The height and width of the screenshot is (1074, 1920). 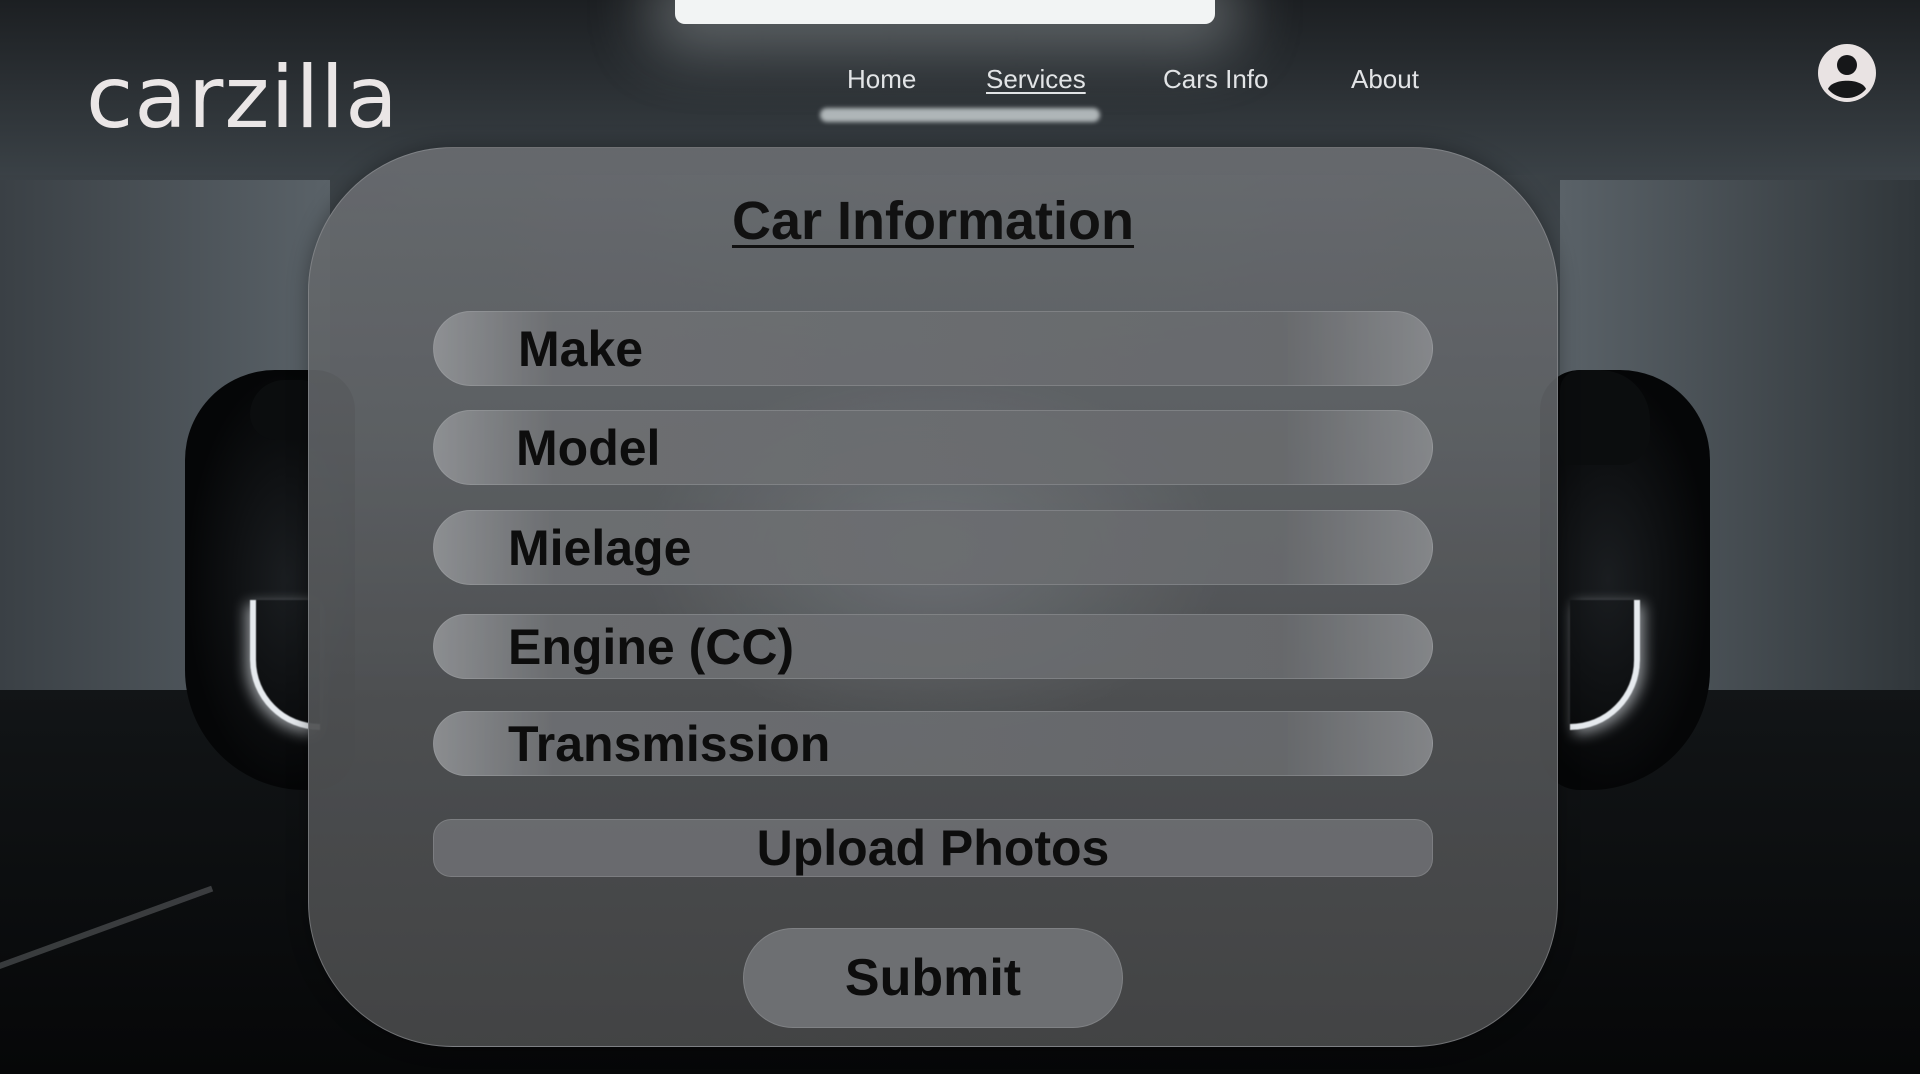 I want to click on transmission-label: Transmission, so click(x=669, y=743).